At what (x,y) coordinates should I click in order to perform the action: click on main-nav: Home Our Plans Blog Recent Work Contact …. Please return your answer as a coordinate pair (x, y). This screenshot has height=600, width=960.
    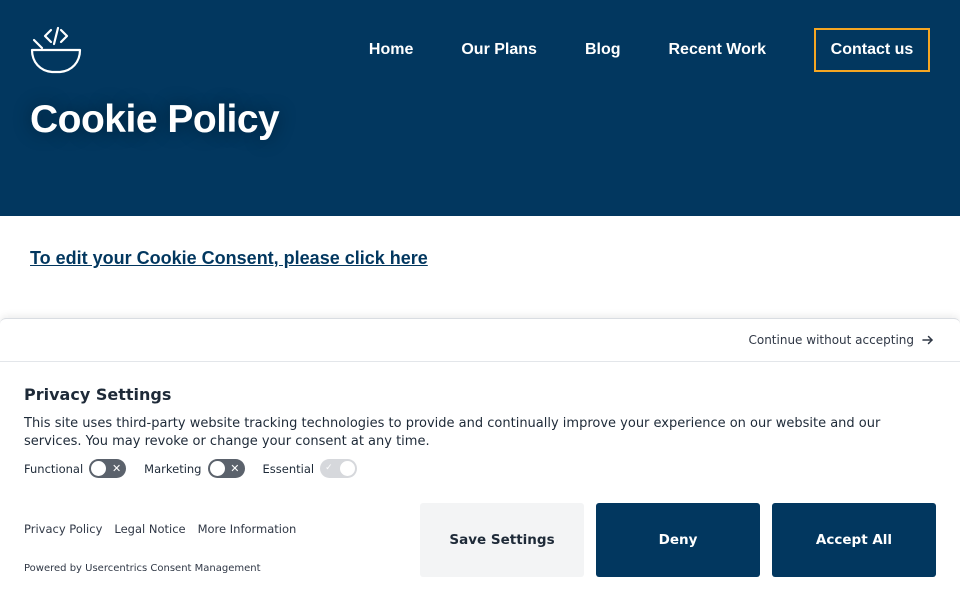
    Looking at the image, I should click on (649, 50).